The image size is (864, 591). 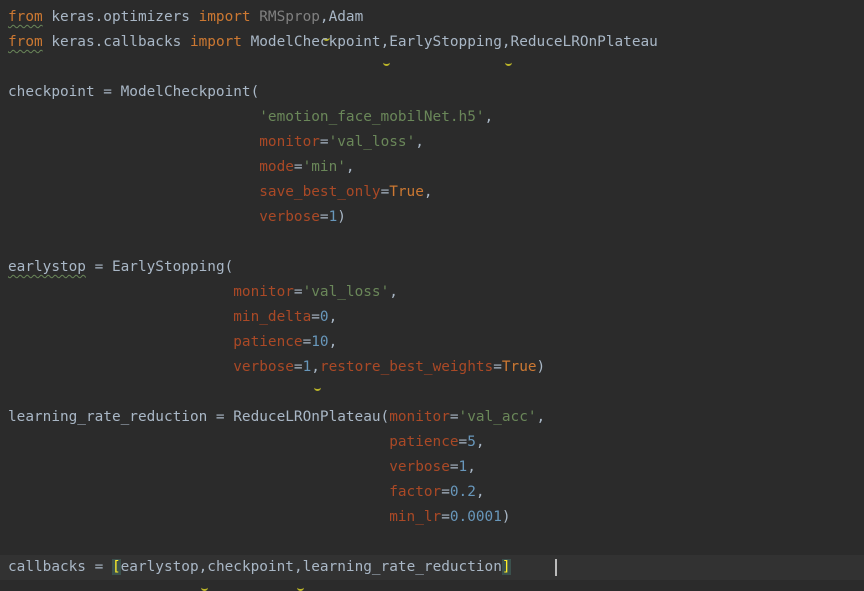 I want to click on code-line-content: min_lr=0.0001), so click(x=259, y=517).